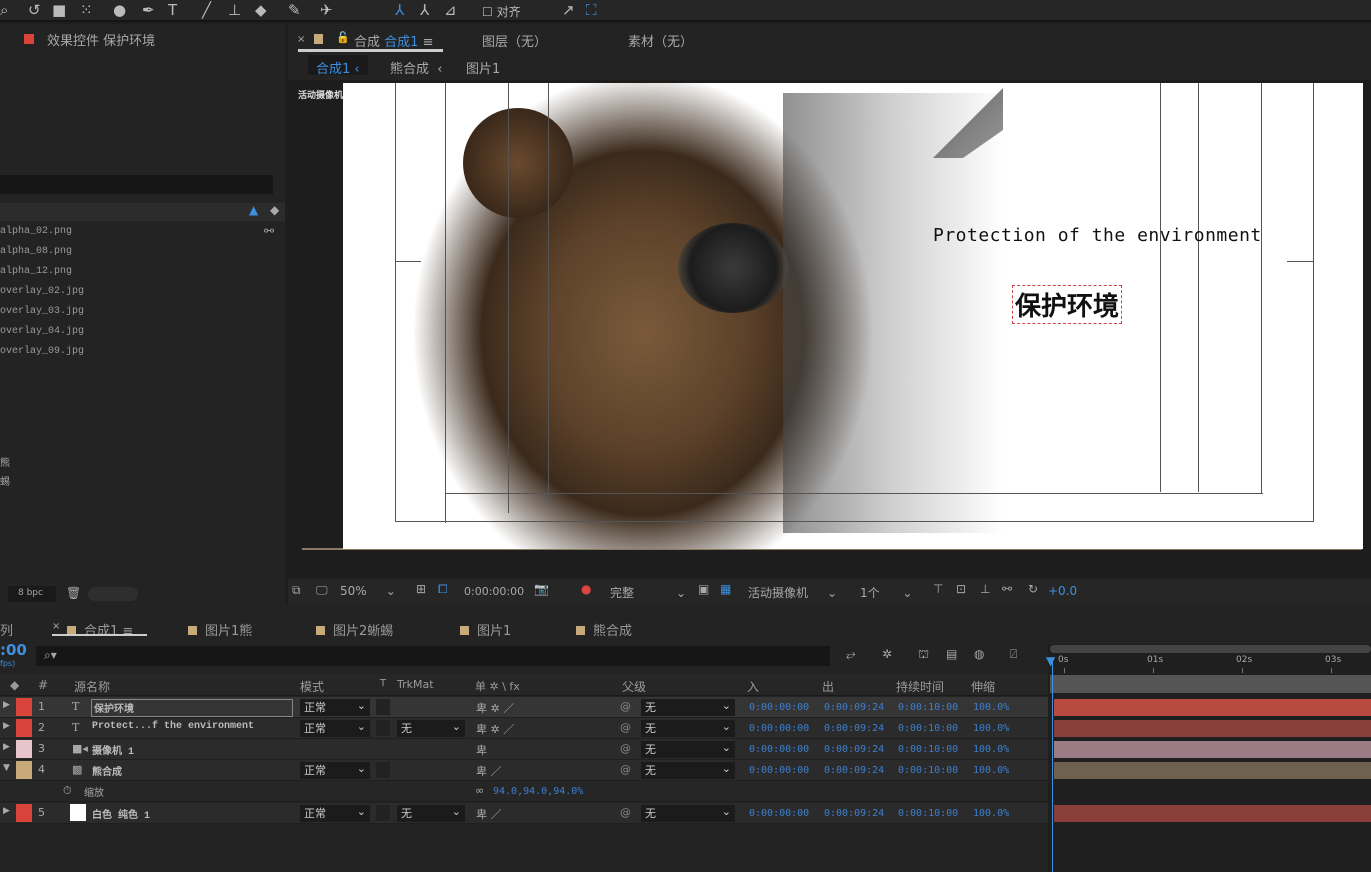 Image resolution: width=1371 pixels, height=872 pixels. What do you see at coordinates (4, 10) in the screenshot?
I see `zoom-icon: ⌕` at bounding box center [4, 10].